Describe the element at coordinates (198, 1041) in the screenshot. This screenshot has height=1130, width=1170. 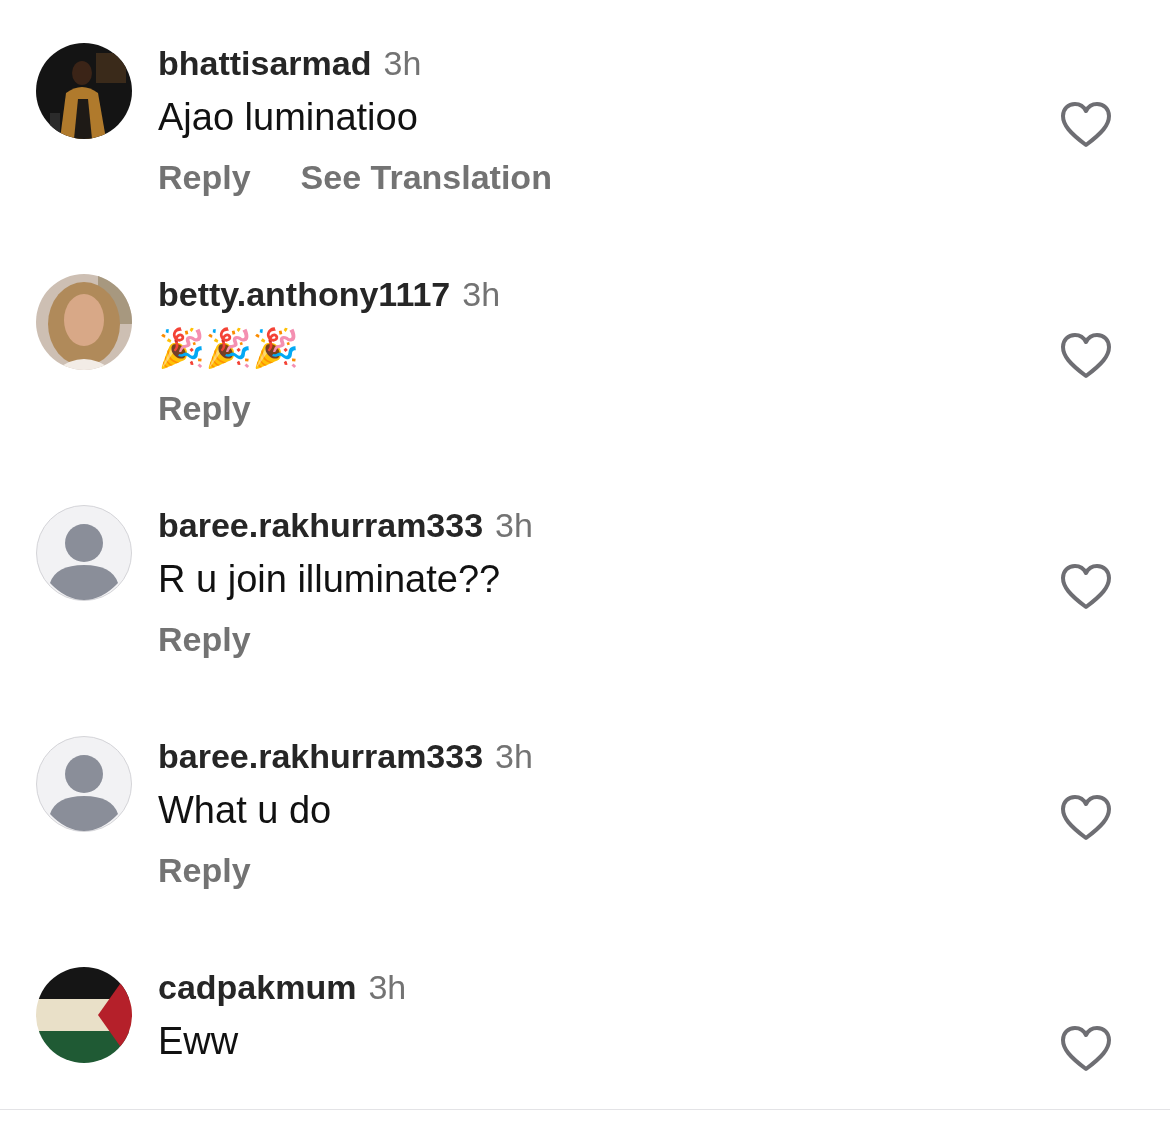
I see `comment-text: Eww` at that location.